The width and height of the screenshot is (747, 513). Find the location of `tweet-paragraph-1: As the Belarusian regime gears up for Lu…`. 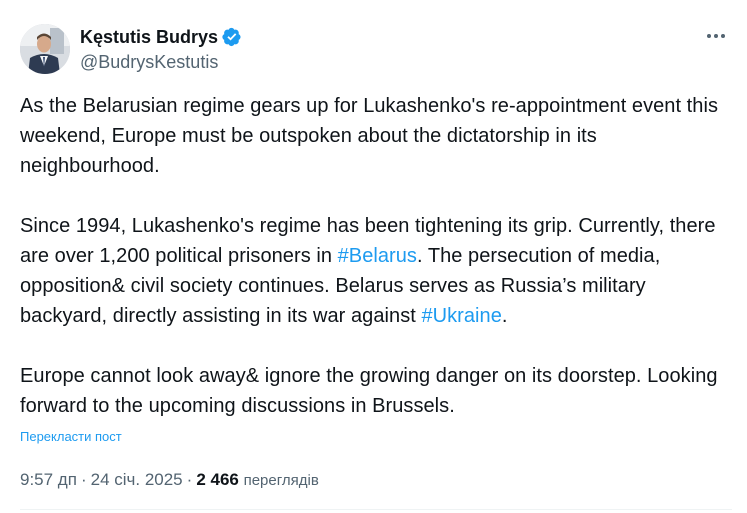

tweet-paragraph-1: As the Belarusian regime gears up for Lu… is located at coordinates (369, 136).